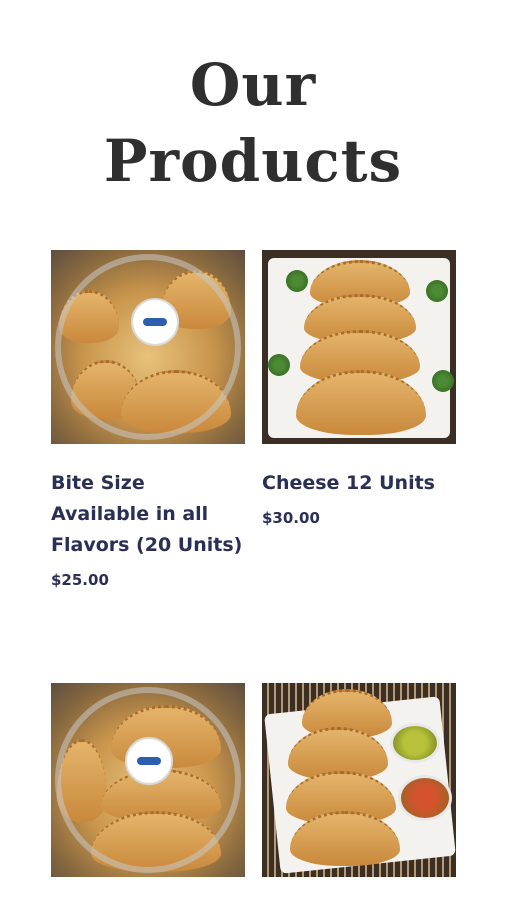 Image resolution: width=506 pixels, height=900 pixels. I want to click on product-price: $25.00, so click(80, 580).